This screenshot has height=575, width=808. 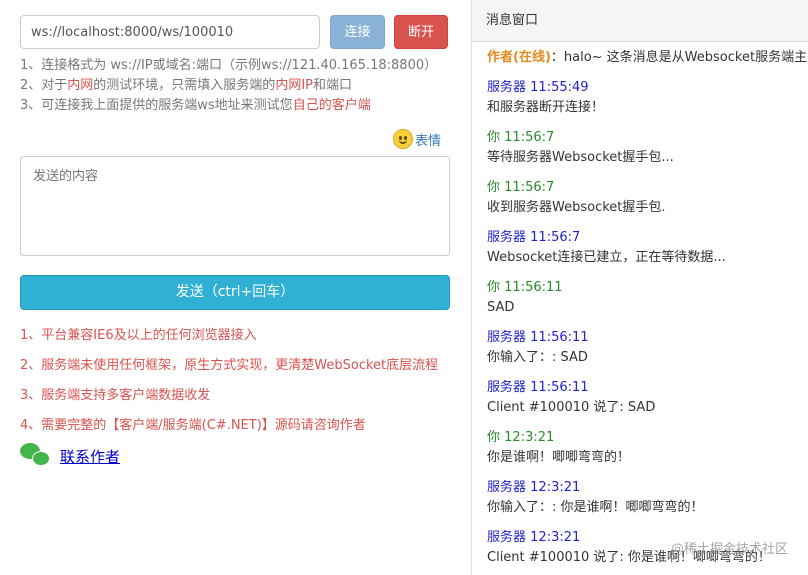 What do you see at coordinates (595, 507) in the screenshot?
I see `message-text: 你输入了：: 你是谁啊！唧唧弯弯的！` at bounding box center [595, 507].